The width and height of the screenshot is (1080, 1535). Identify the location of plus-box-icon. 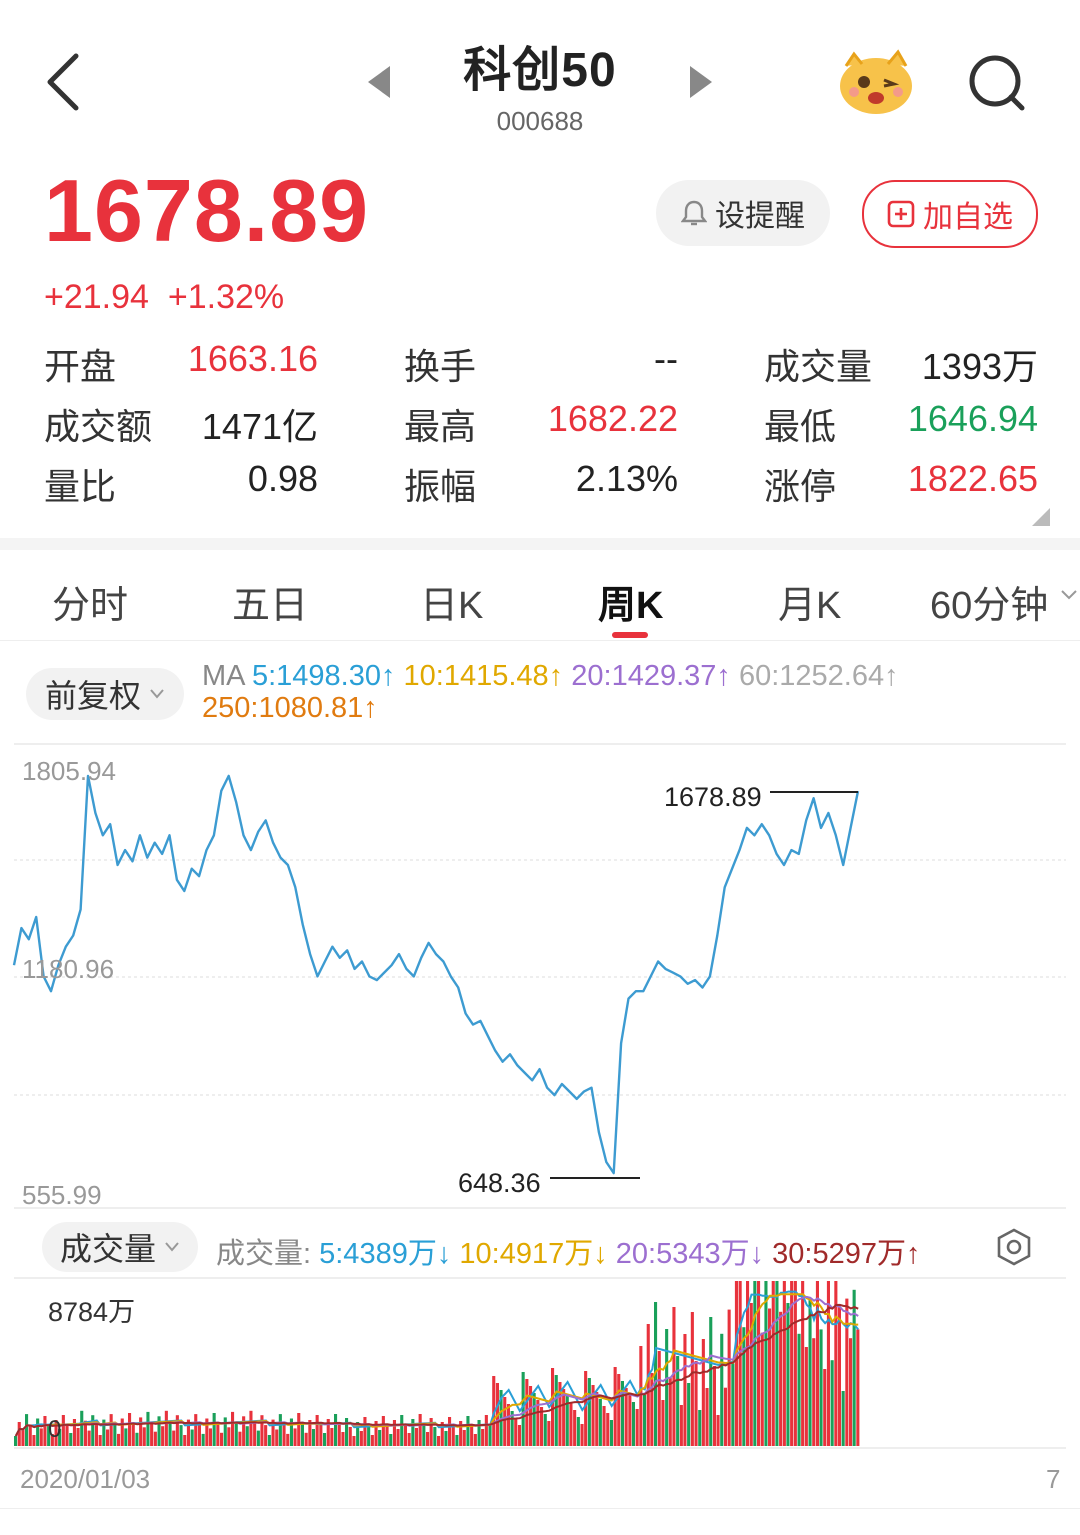
(901, 214).